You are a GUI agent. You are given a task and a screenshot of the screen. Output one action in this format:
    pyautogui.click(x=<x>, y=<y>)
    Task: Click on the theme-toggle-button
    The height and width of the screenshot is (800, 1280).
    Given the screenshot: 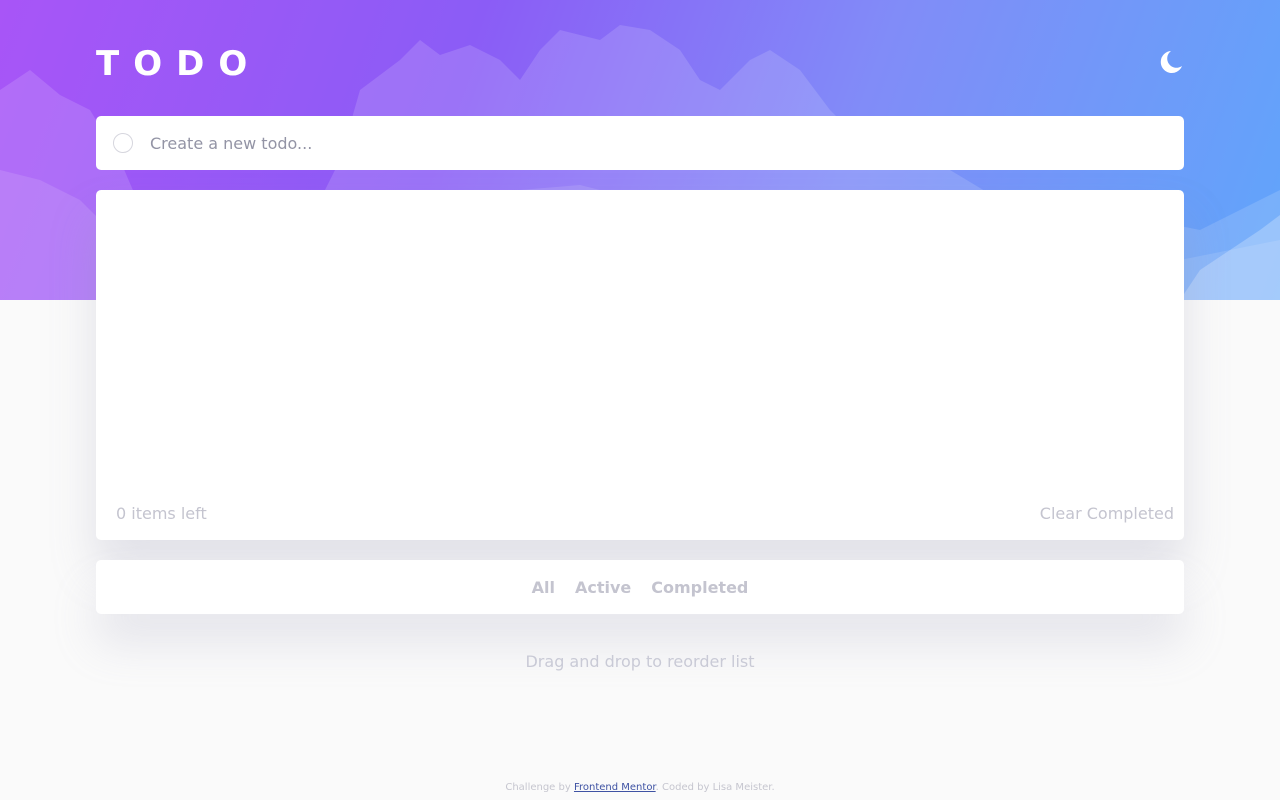 What is the action you would take?
    pyautogui.click(x=1171, y=63)
    